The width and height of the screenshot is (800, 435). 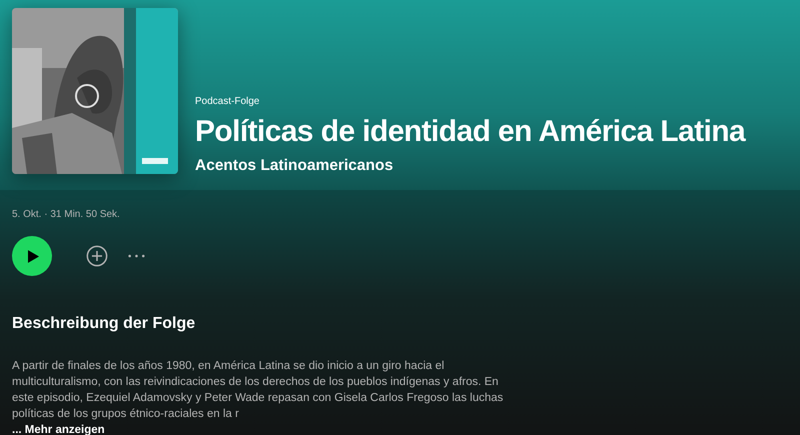 I want to click on play-button, so click(x=32, y=256).